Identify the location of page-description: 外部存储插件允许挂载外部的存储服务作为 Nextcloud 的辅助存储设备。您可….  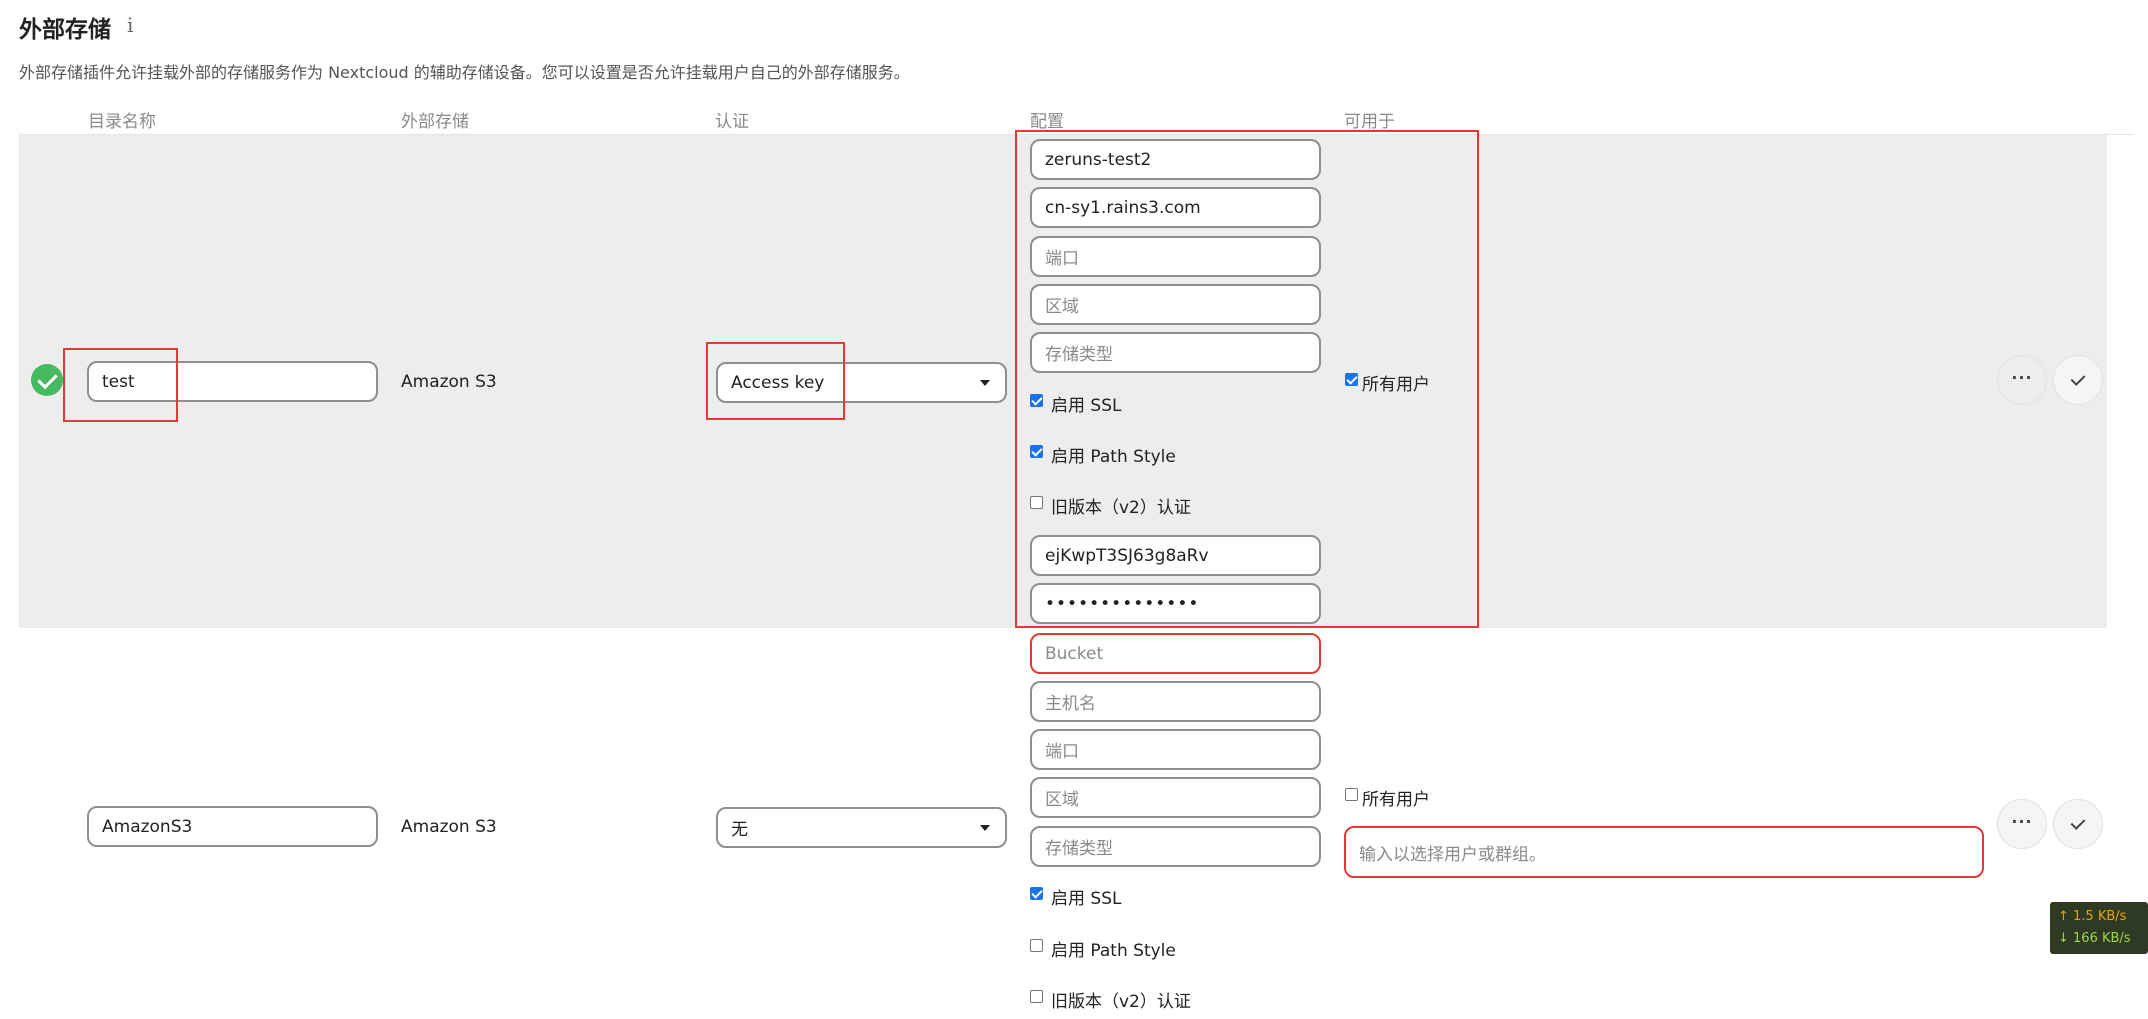
(464, 72).